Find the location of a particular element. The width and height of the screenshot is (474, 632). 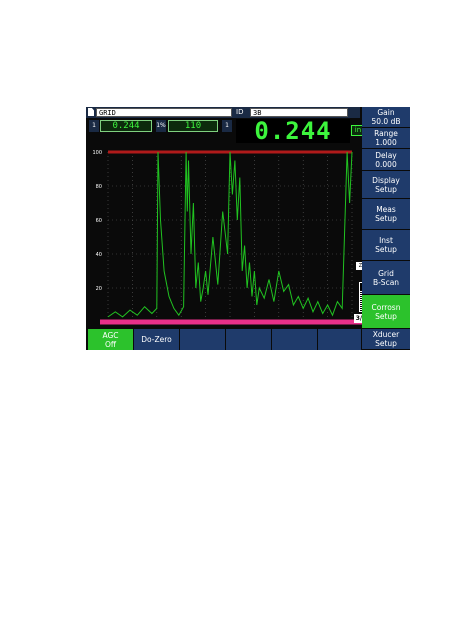

inst-setup-button: Inst Setup is located at coordinates (386, 245).